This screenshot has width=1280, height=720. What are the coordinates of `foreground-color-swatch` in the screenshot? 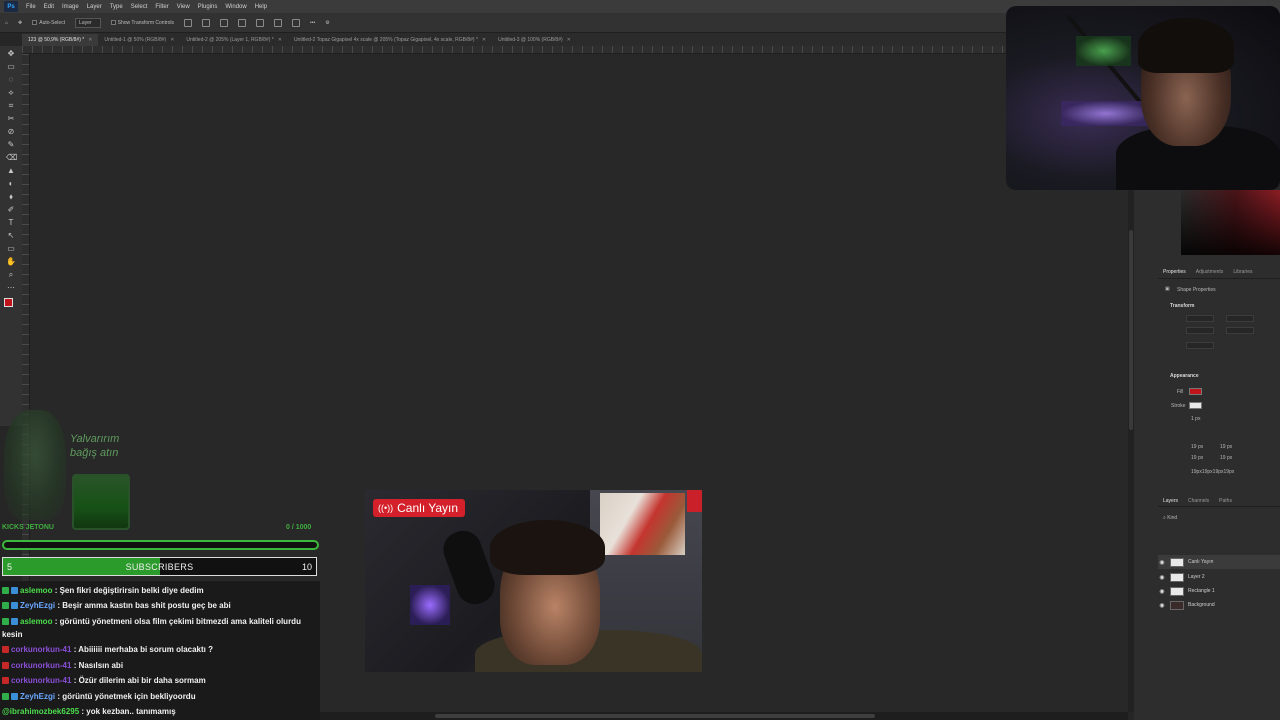 It's located at (8, 302).